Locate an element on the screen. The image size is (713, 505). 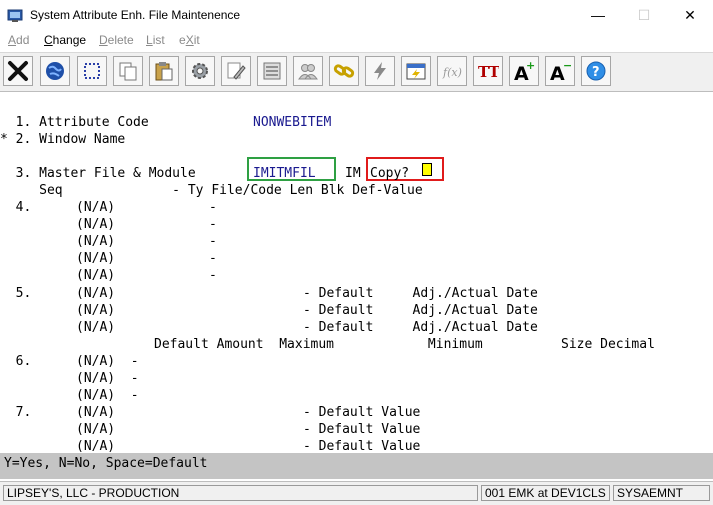
help-button: ? is located at coordinates (596, 71).